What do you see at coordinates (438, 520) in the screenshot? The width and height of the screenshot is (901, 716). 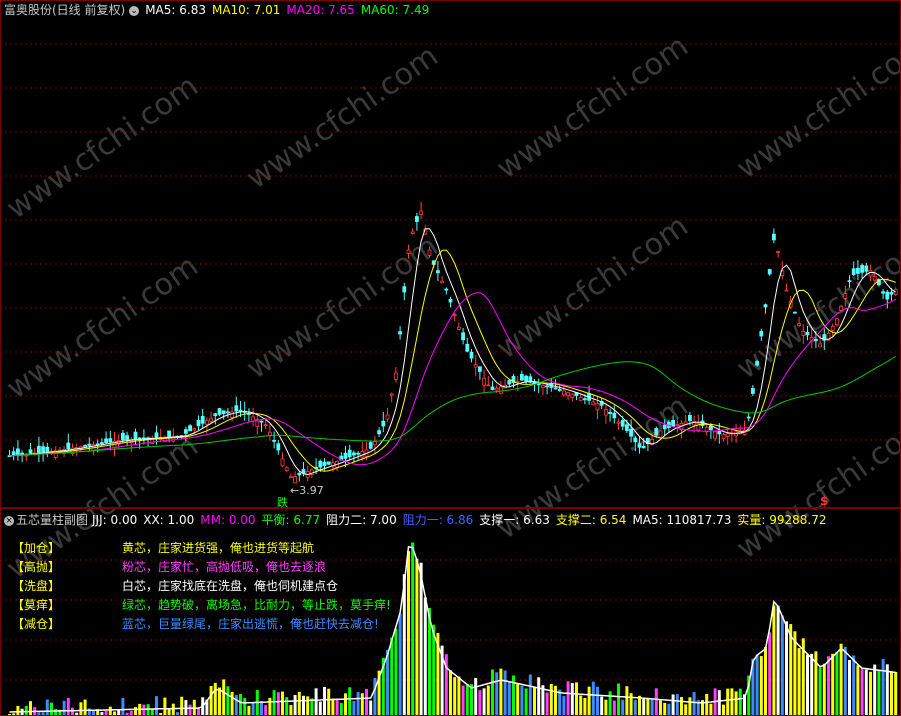 I see `resistance1-label: 阻力一: 6.86` at bounding box center [438, 520].